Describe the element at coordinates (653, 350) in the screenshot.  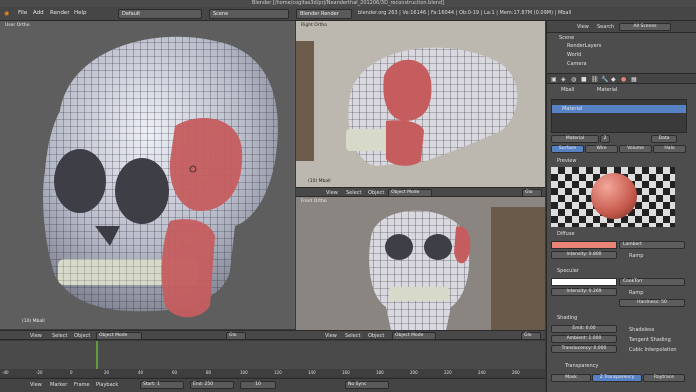
I see `cubic-interpolation-checkbox: Cubic Interpolation` at that location.